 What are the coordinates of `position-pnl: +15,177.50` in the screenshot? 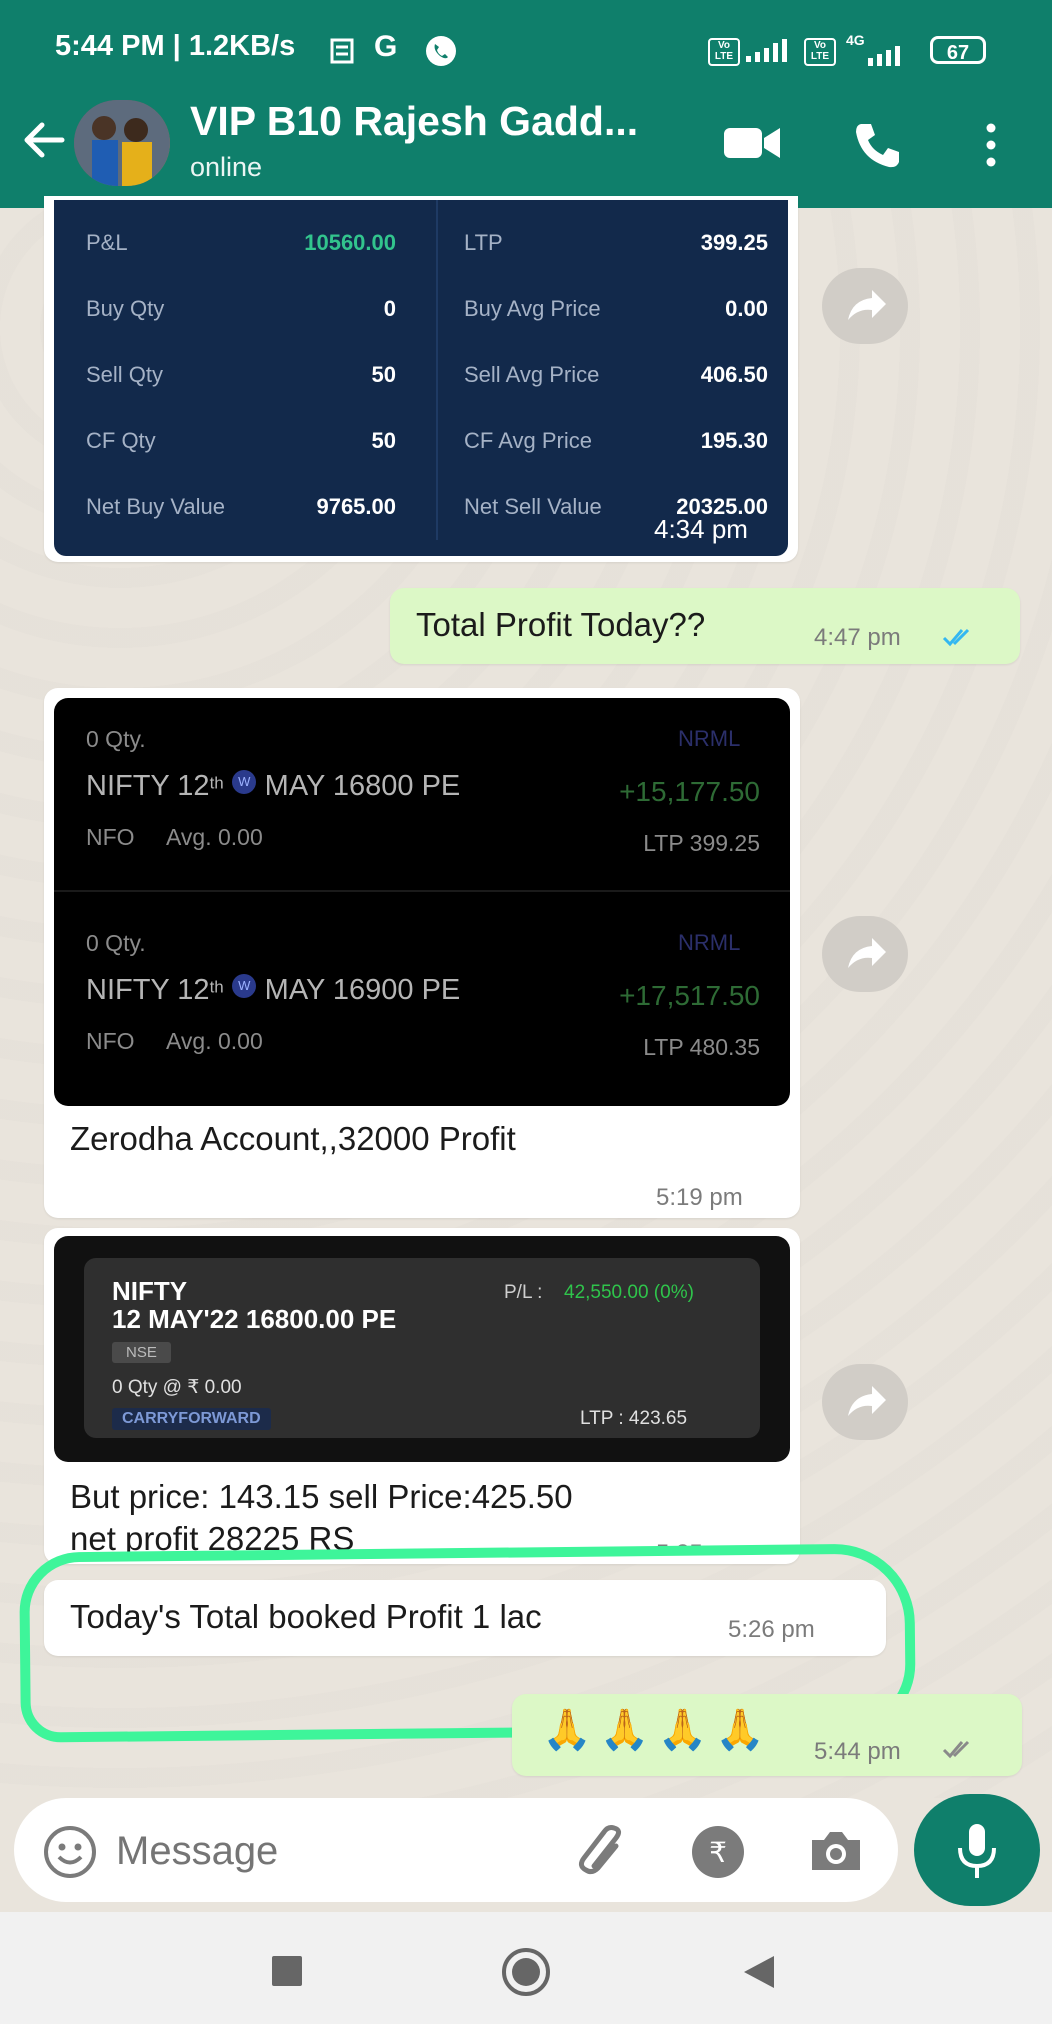 It's located at (689, 791).